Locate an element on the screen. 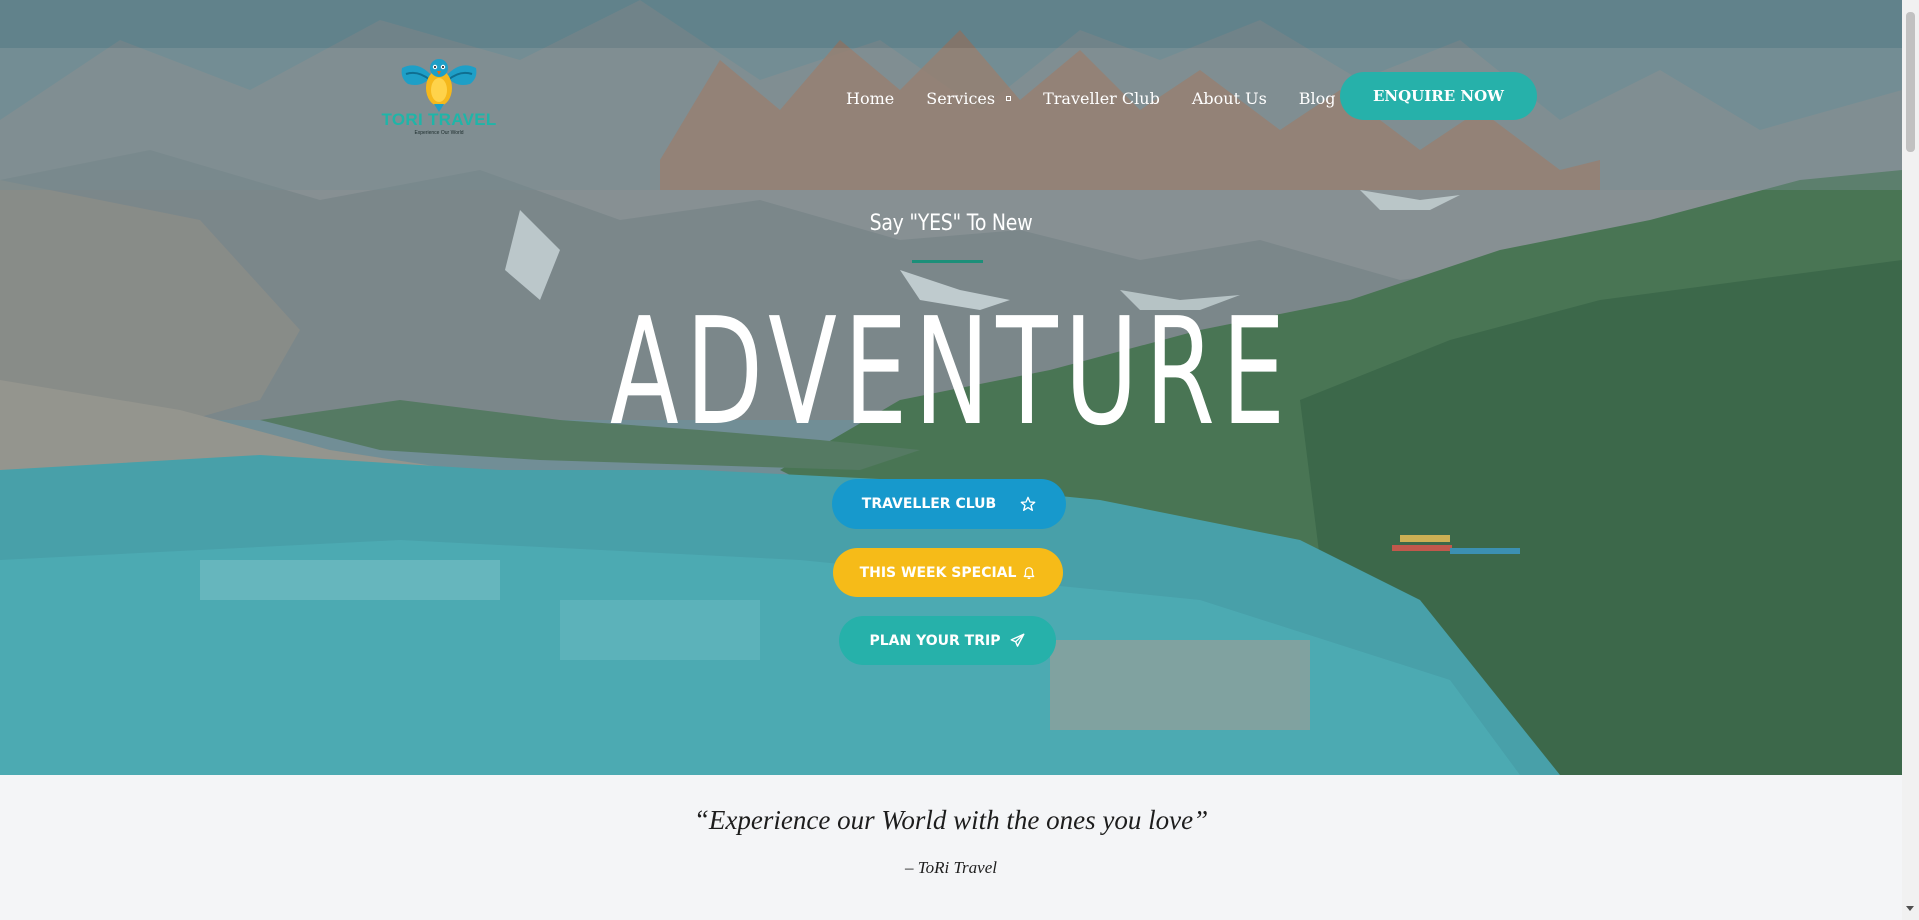  nav-item-label: Home is located at coordinates (870, 98).